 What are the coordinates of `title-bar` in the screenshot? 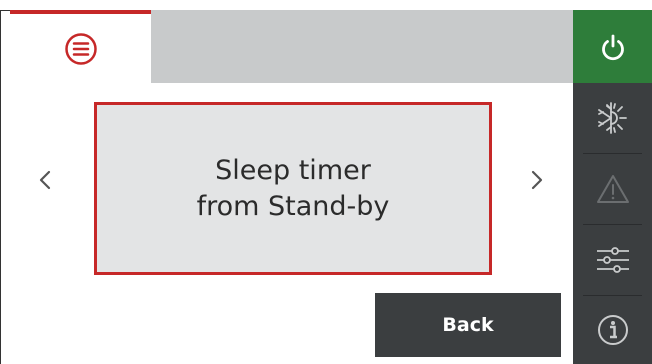 It's located at (362, 46).